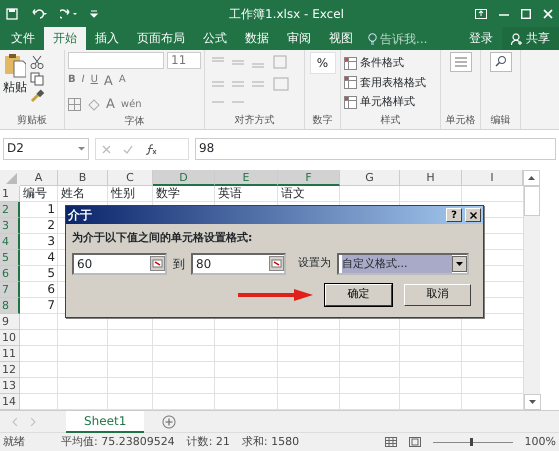 The image size is (559, 451). What do you see at coordinates (459, 264) in the screenshot?
I see `dropdown-icon` at bounding box center [459, 264].